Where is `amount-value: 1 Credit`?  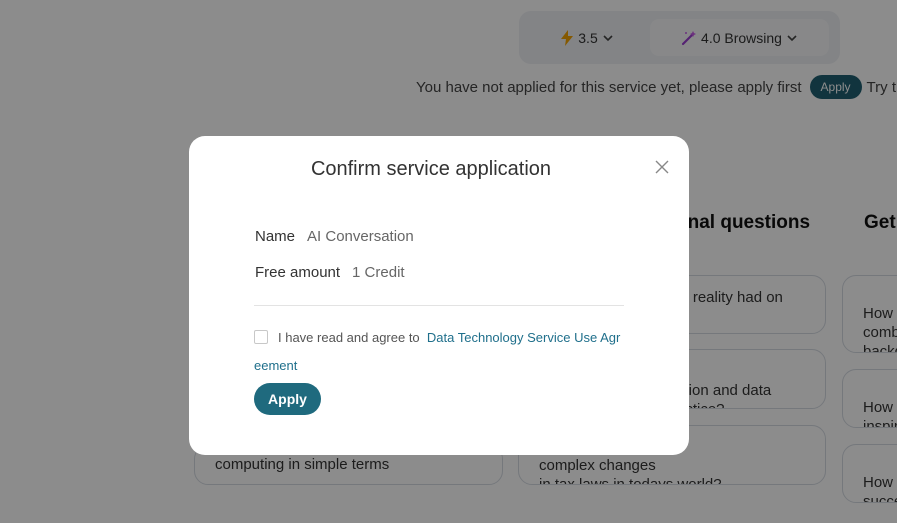 amount-value: 1 Credit is located at coordinates (378, 272).